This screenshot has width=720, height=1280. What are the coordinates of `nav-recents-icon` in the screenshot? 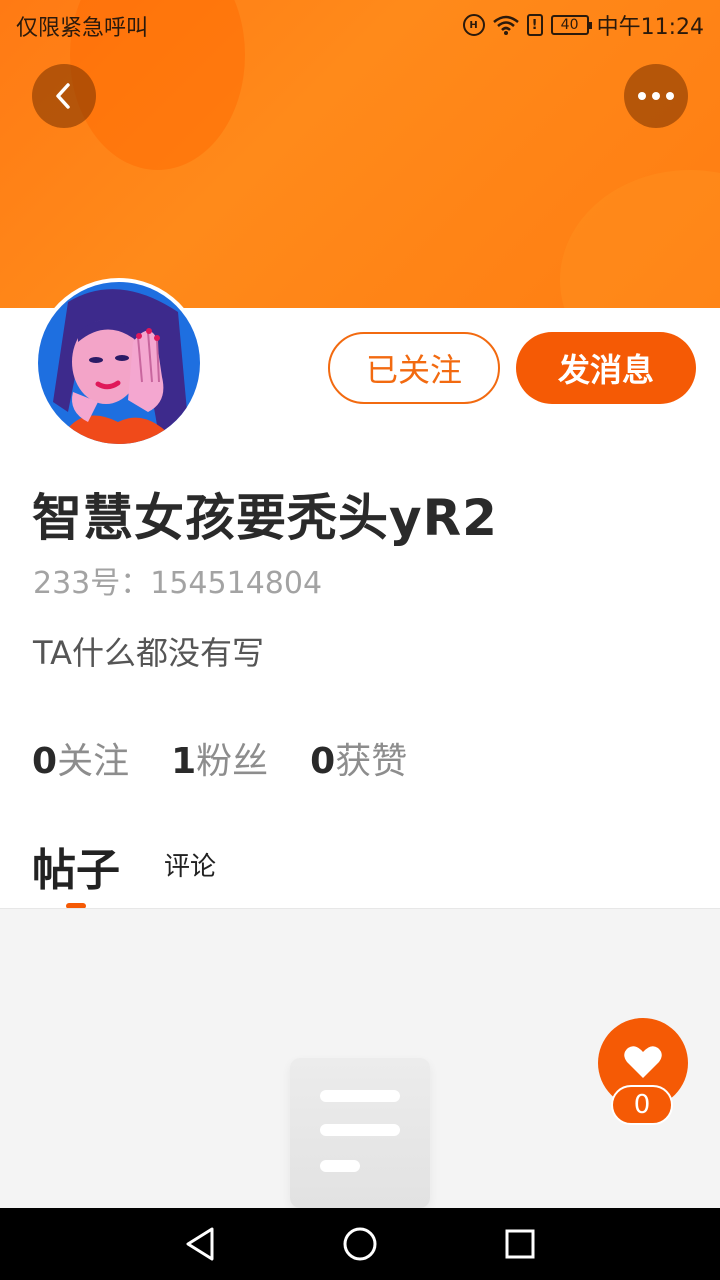 It's located at (520, 1244).